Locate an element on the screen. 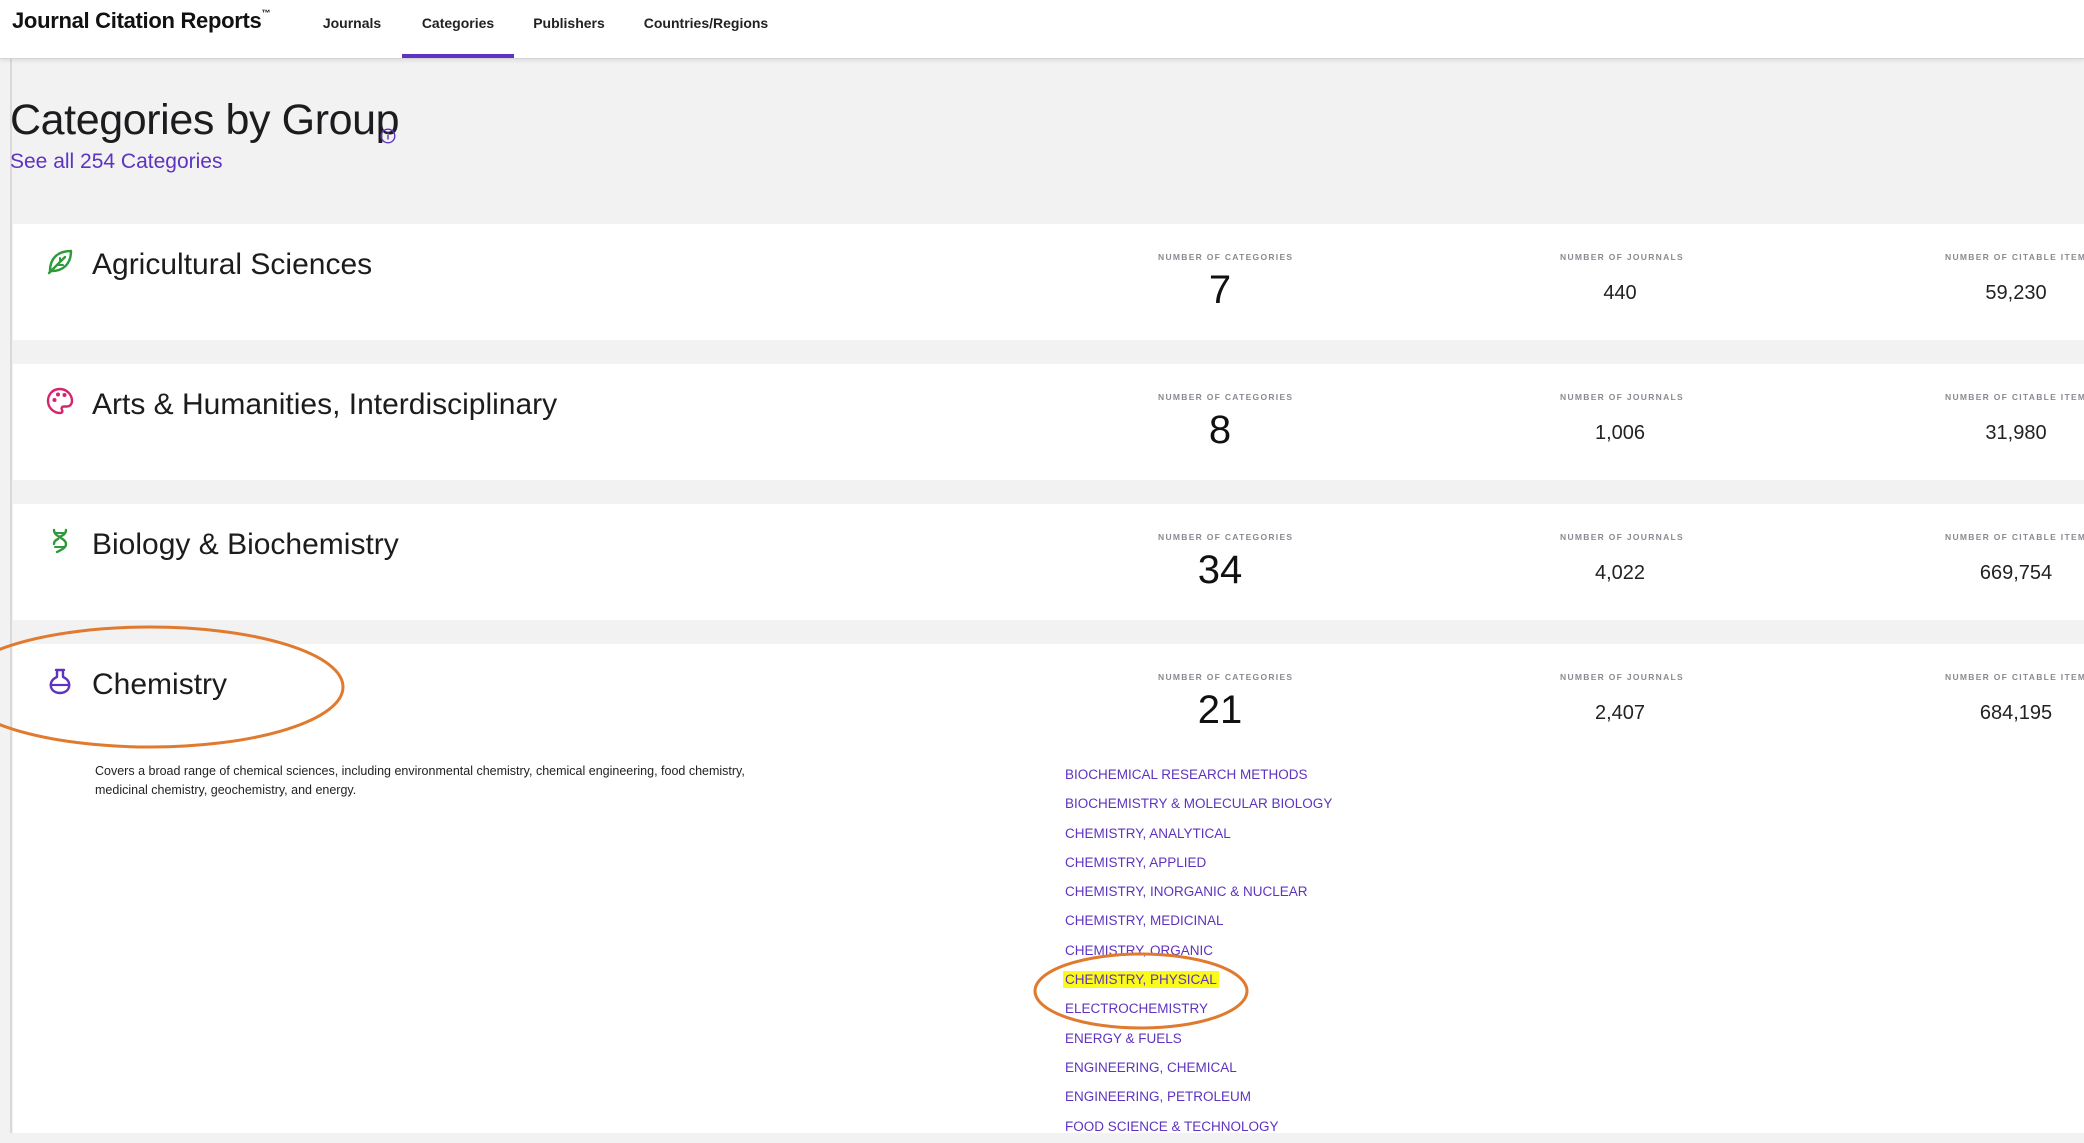  category-link: CHEMISTRY, ANALYTICAL is located at coordinates (1198, 835).